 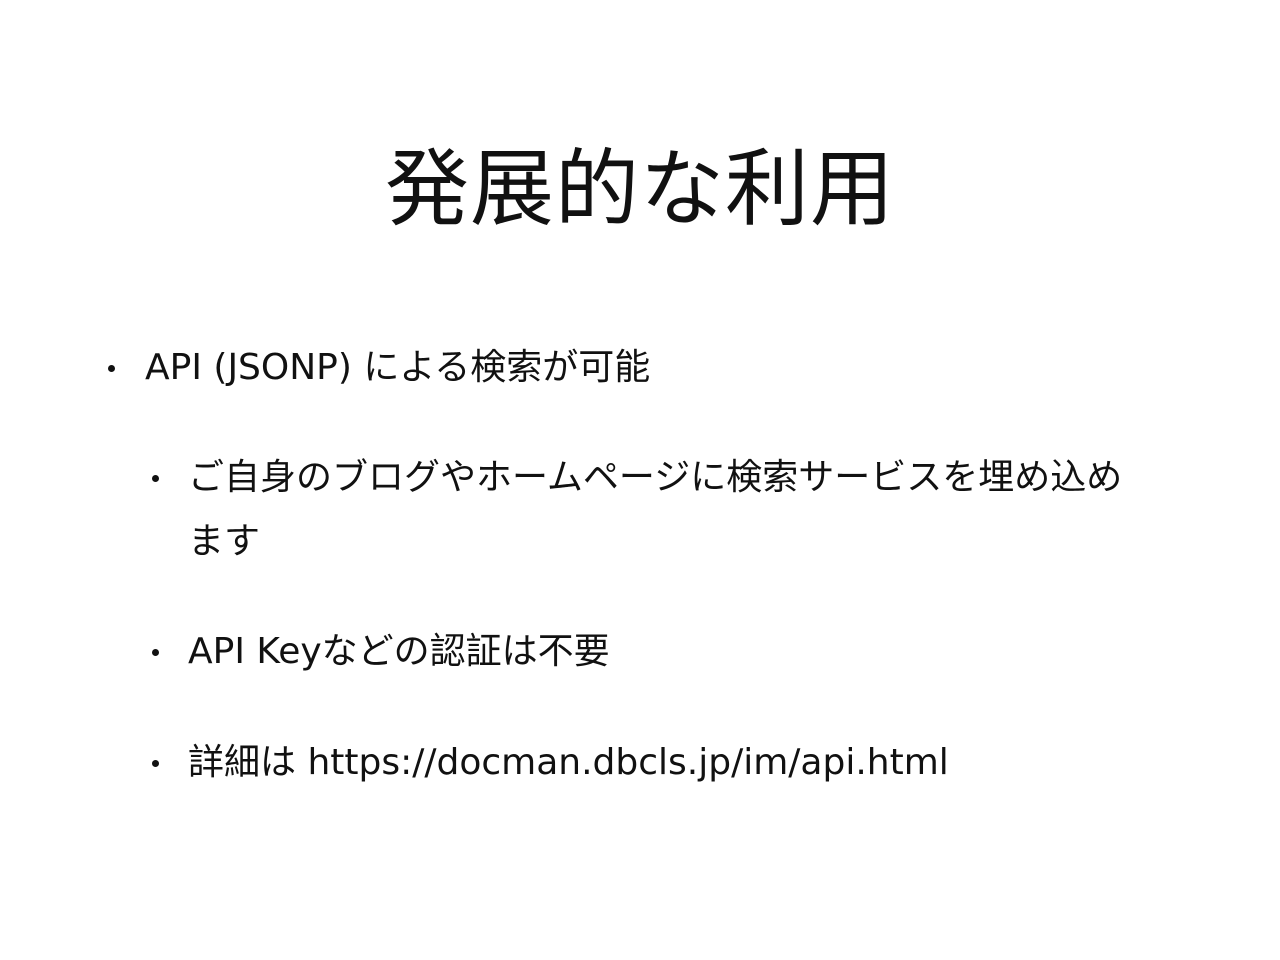 I want to click on sub-bullet-item: ご自身のブログやホームページに検索サービスを埋め込めます, so click(x=652, y=510).